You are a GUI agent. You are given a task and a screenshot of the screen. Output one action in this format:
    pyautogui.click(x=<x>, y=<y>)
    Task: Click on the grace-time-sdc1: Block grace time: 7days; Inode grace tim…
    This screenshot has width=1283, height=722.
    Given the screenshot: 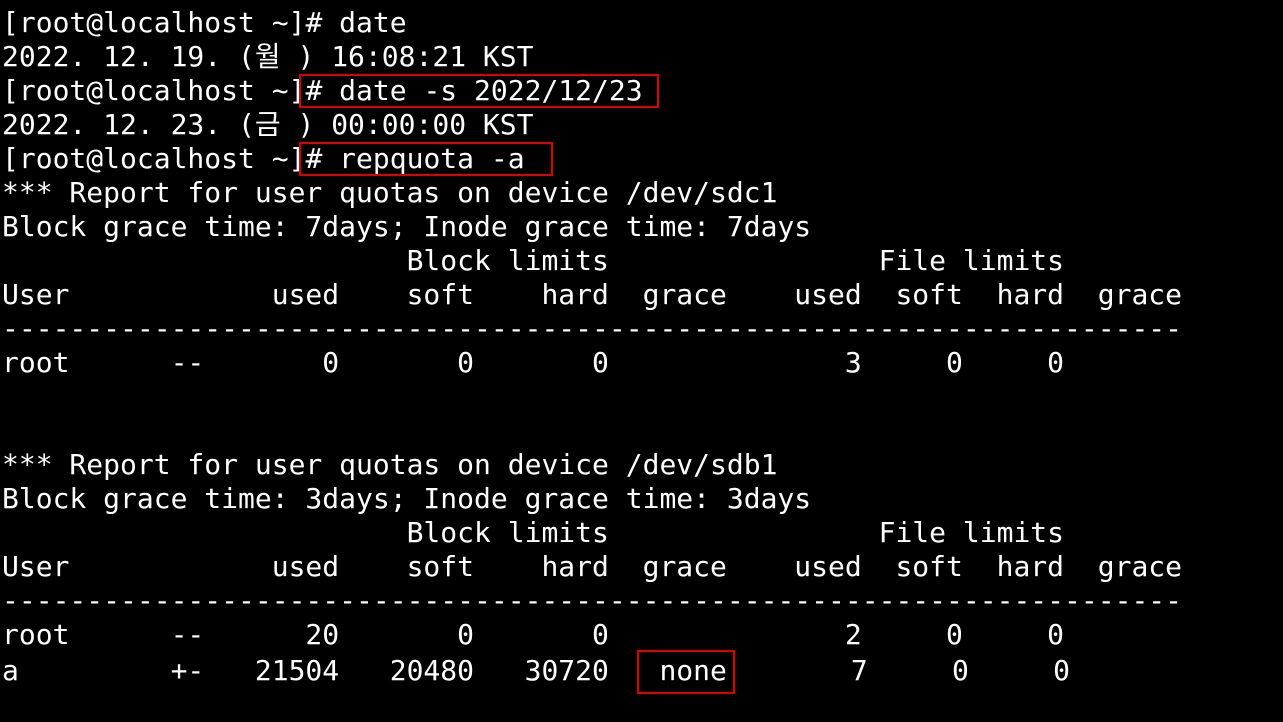 What is the action you would take?
    pyautogui.click(x=407, y=226)
    